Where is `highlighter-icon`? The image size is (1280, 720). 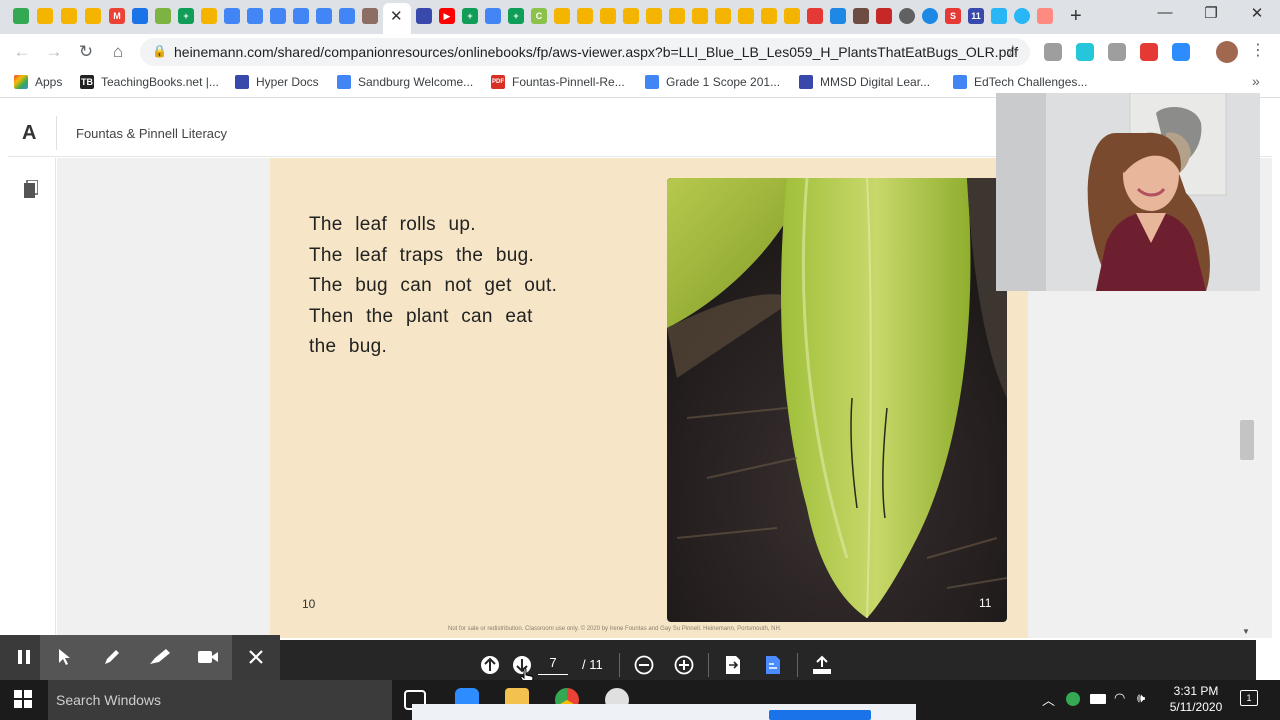 highlighter-icon is located at coordinates (160, 657).